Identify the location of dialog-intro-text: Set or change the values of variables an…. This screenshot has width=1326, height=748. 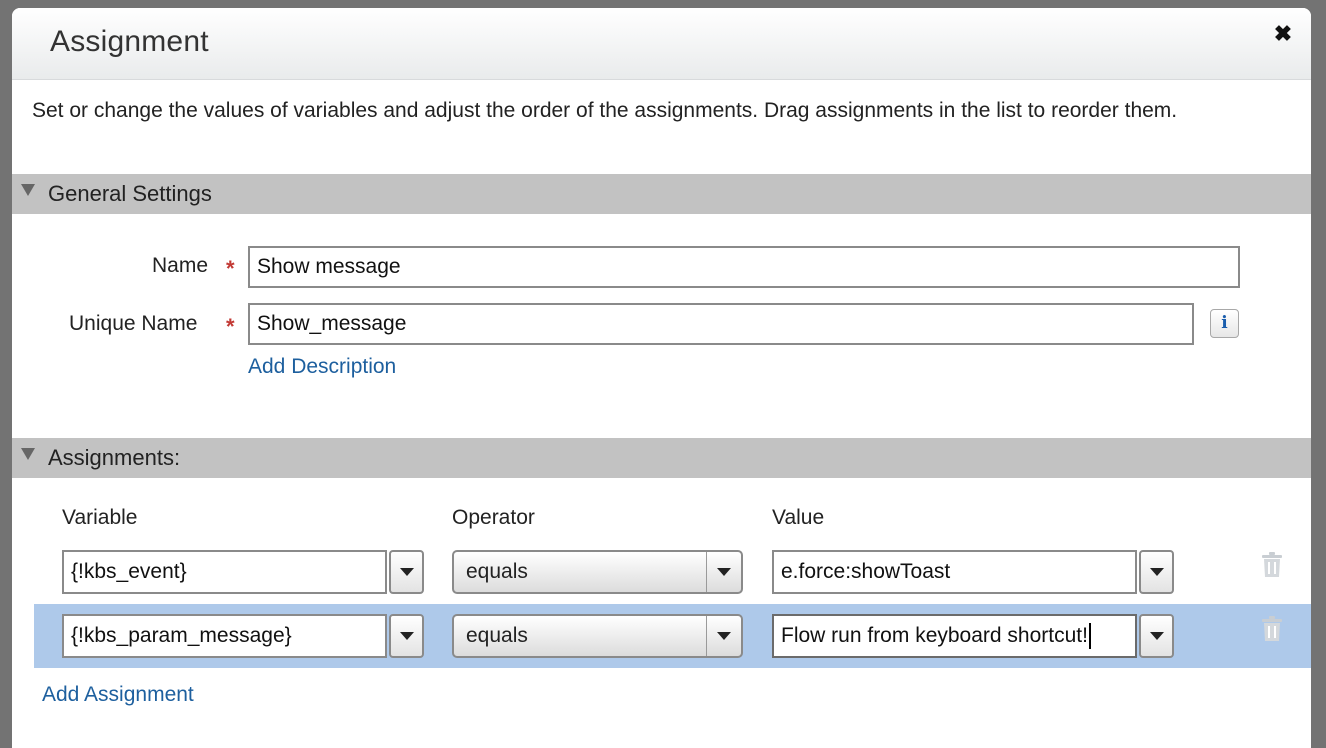
(605, 110).